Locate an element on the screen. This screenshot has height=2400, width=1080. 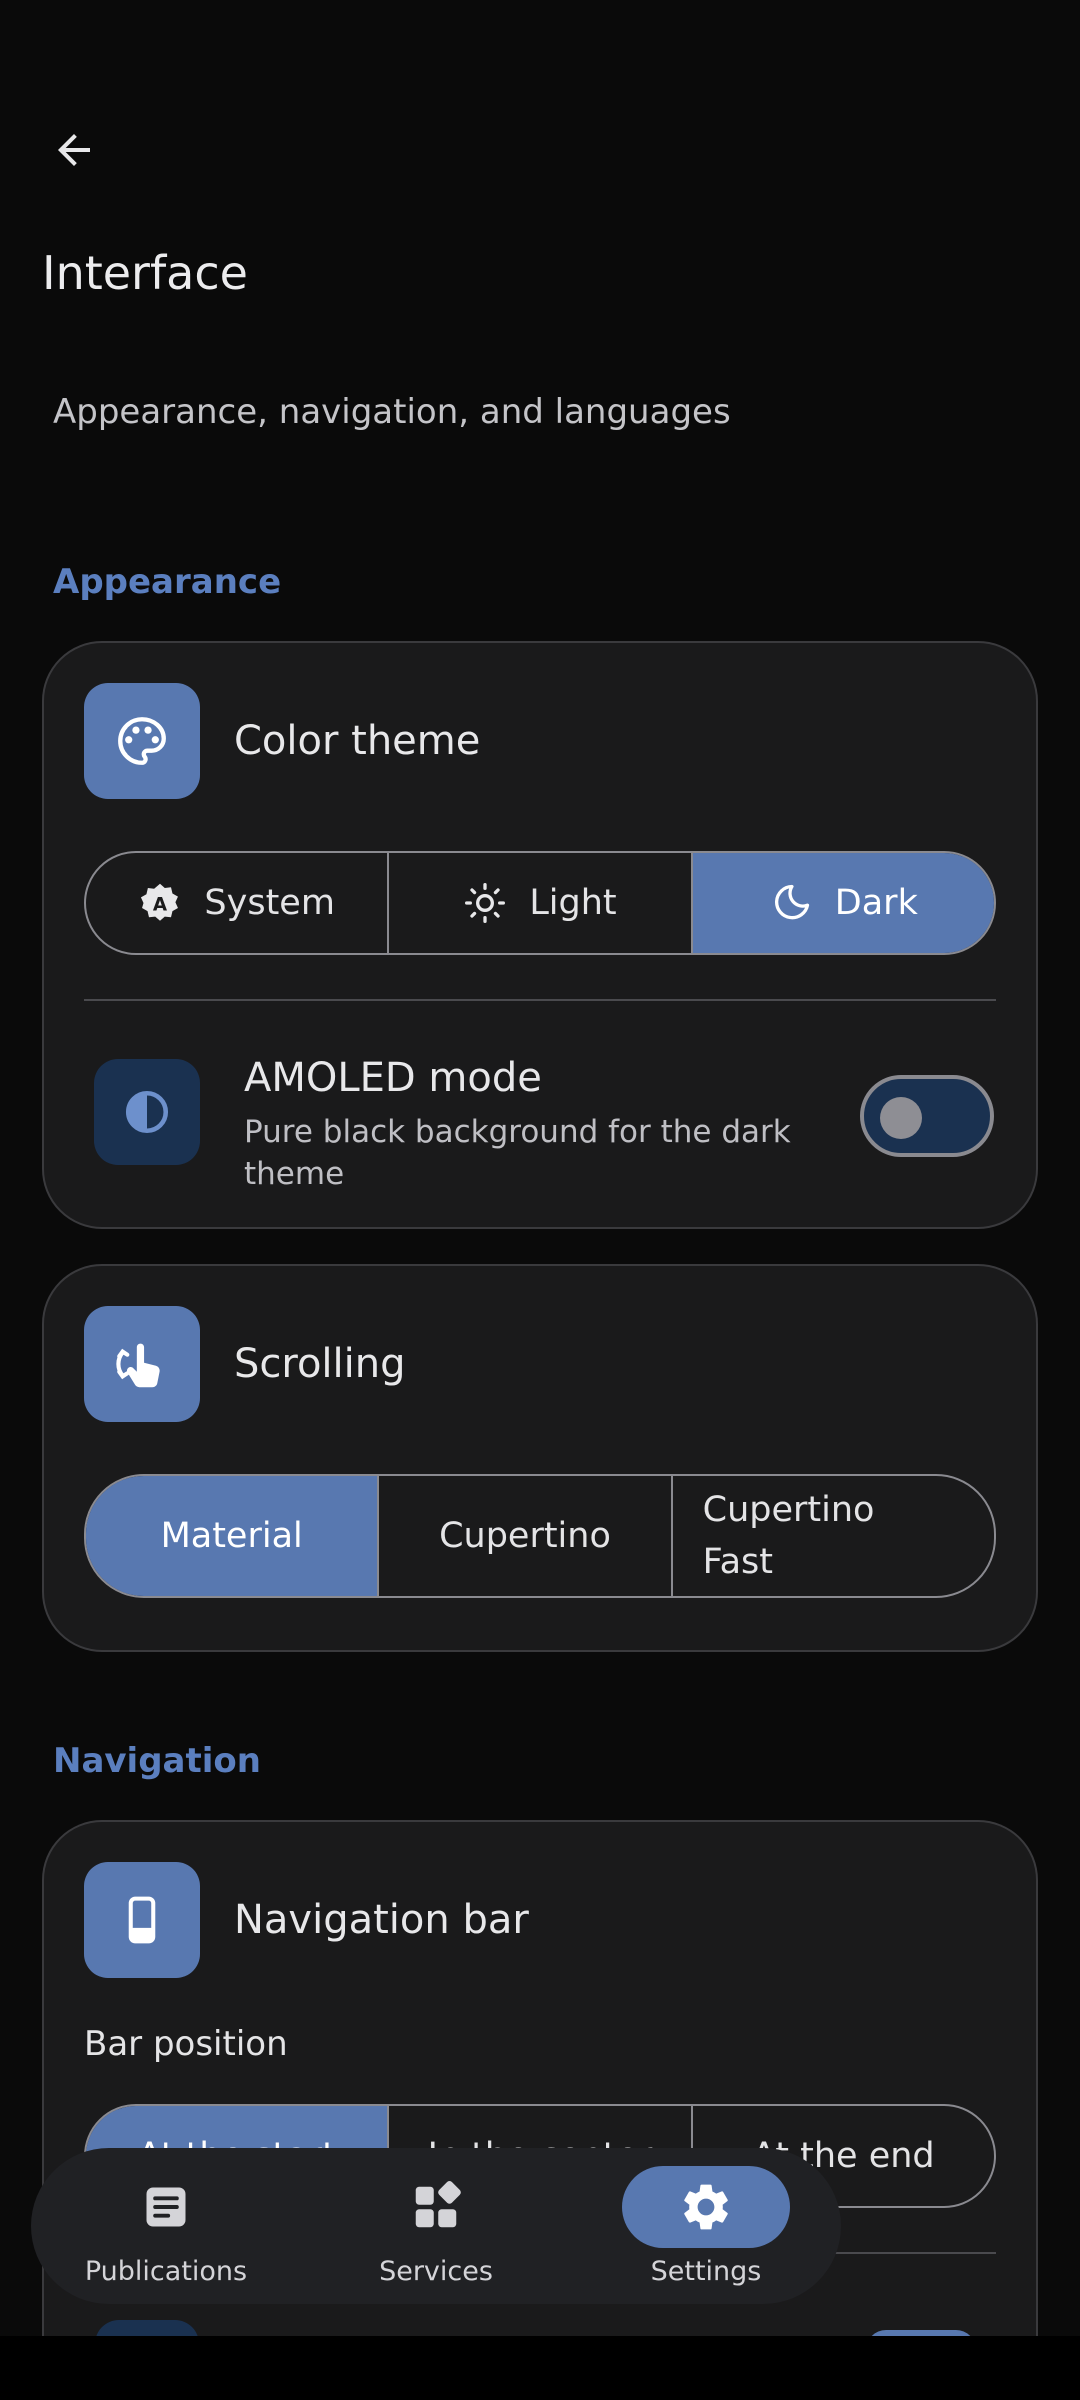
color-theme-header: Color theme is located at coordinates (282, 741).